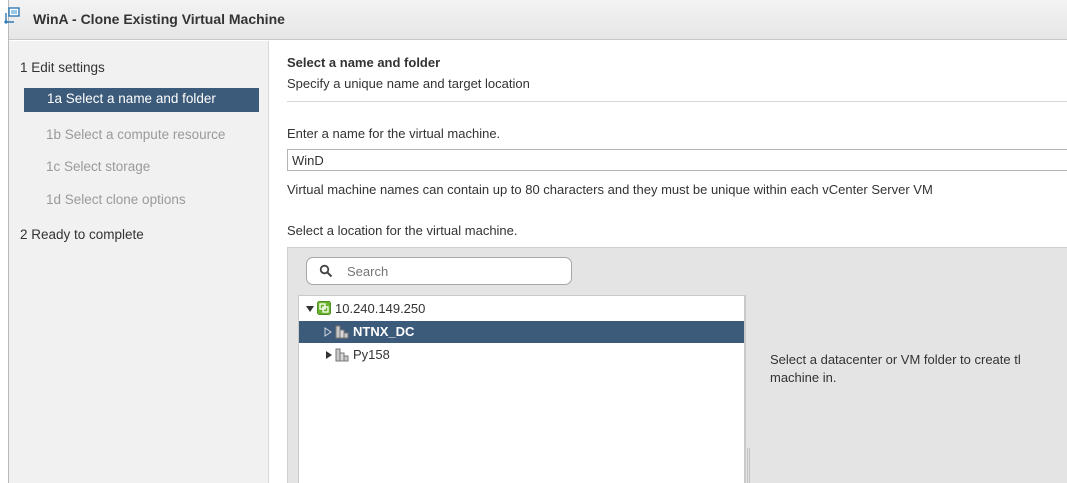 Image resolution: width=1067 pixels, height=483 pixels. I want to click on vm-name-label: Enter a name for the virtual machine., so click(394, 133).